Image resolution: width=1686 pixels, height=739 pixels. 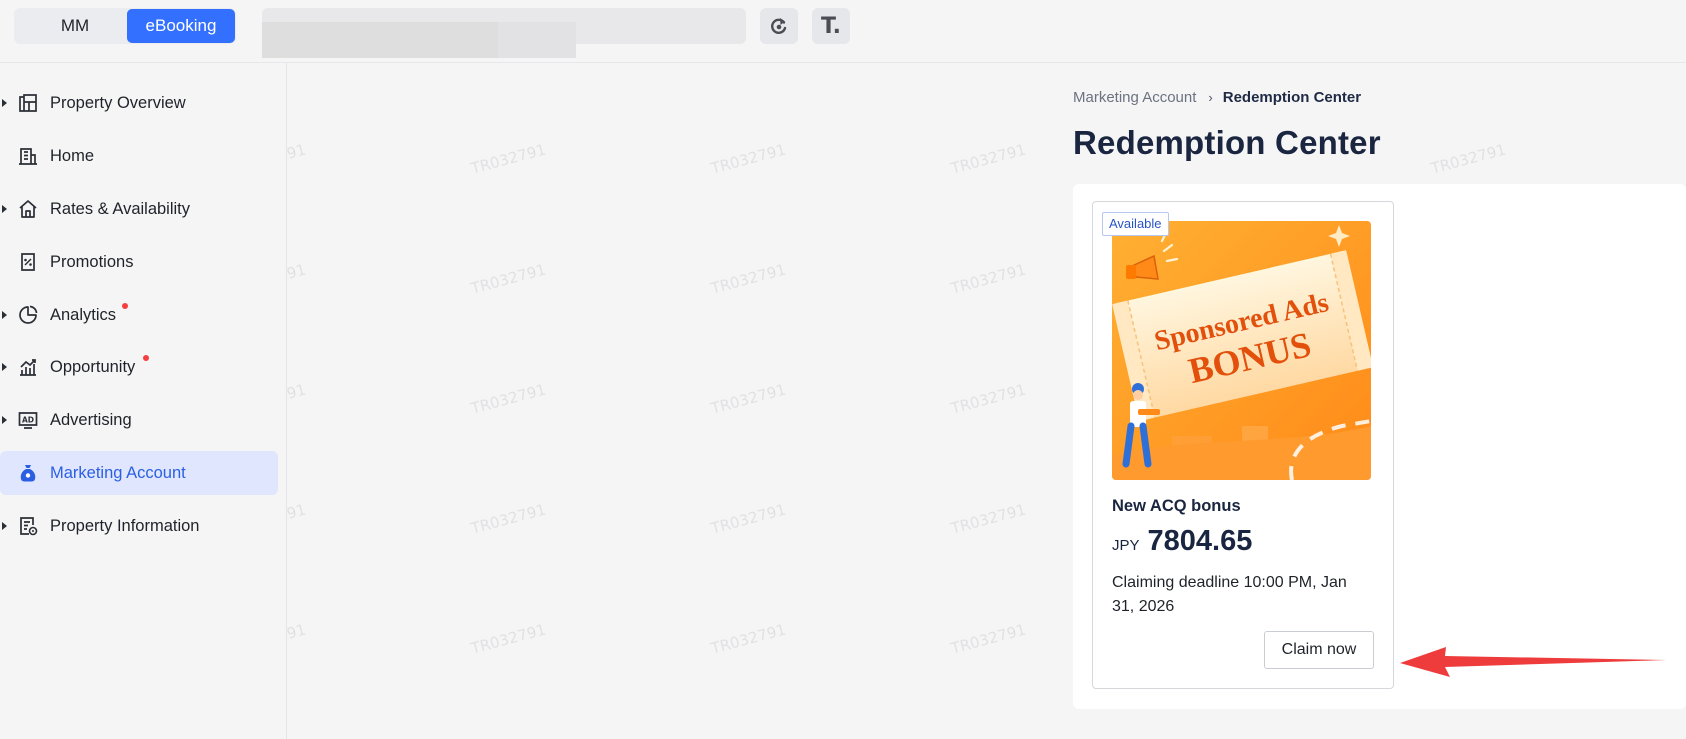 What do you see at coordinates (1292, 97) in the screenshot?
I see `breadcrumb-current: Redemption Center` at bounding box center [1292, 97].